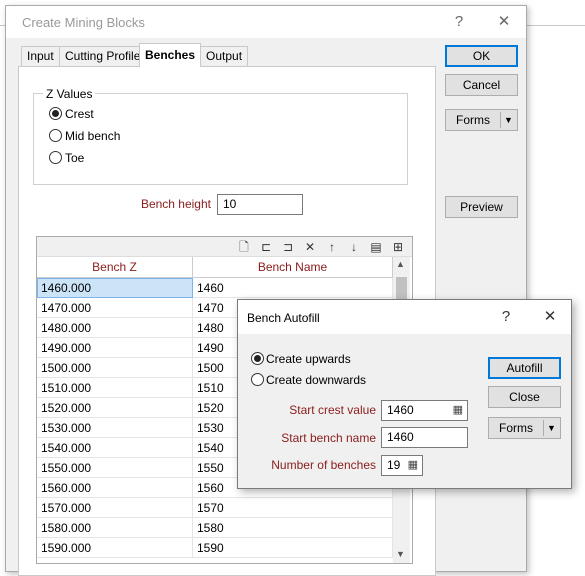  I want to click on table-row: 1580.000 1580, so click(215, 528).